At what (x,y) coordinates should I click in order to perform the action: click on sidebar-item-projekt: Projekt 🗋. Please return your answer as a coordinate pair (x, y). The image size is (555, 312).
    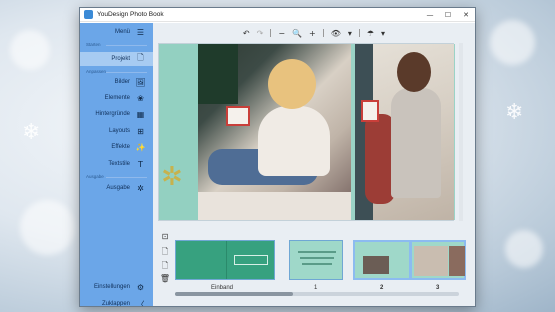
    Looking at the image, I should click on (116, 59).